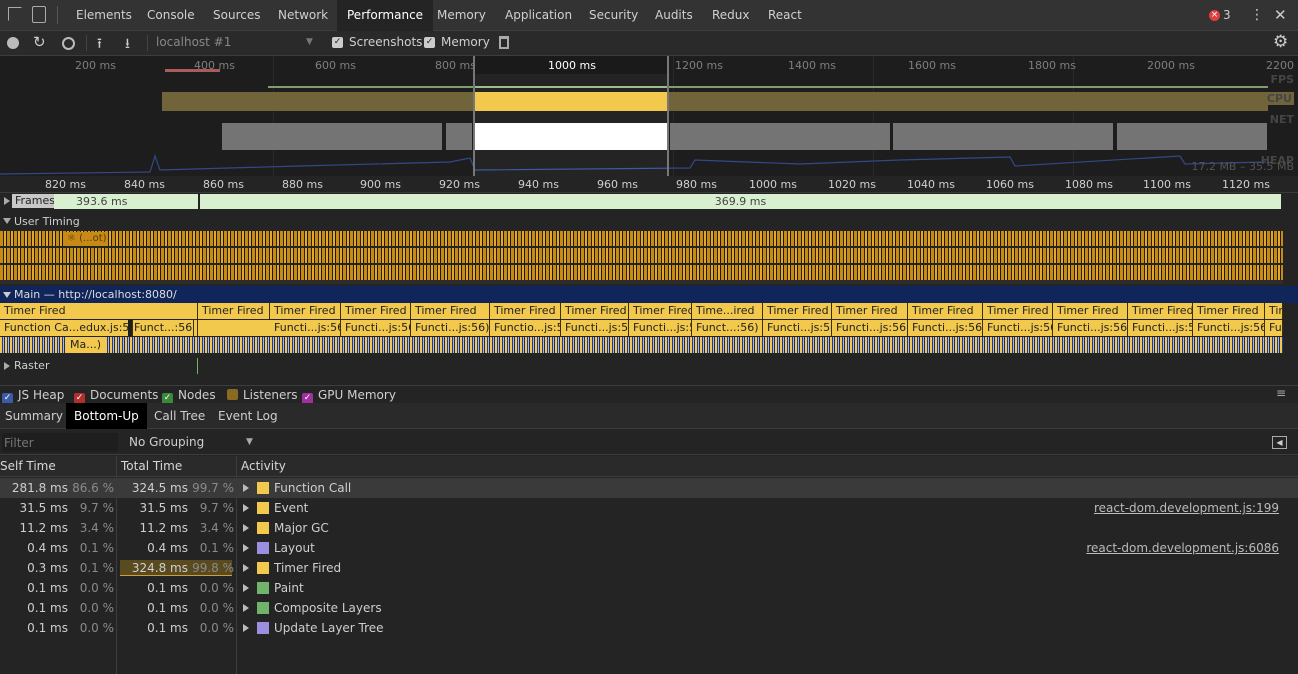 Image resolution: width=1298 pixels, height=674 pixels. I want to click on tab-memory: Memory, so click(461, 15).